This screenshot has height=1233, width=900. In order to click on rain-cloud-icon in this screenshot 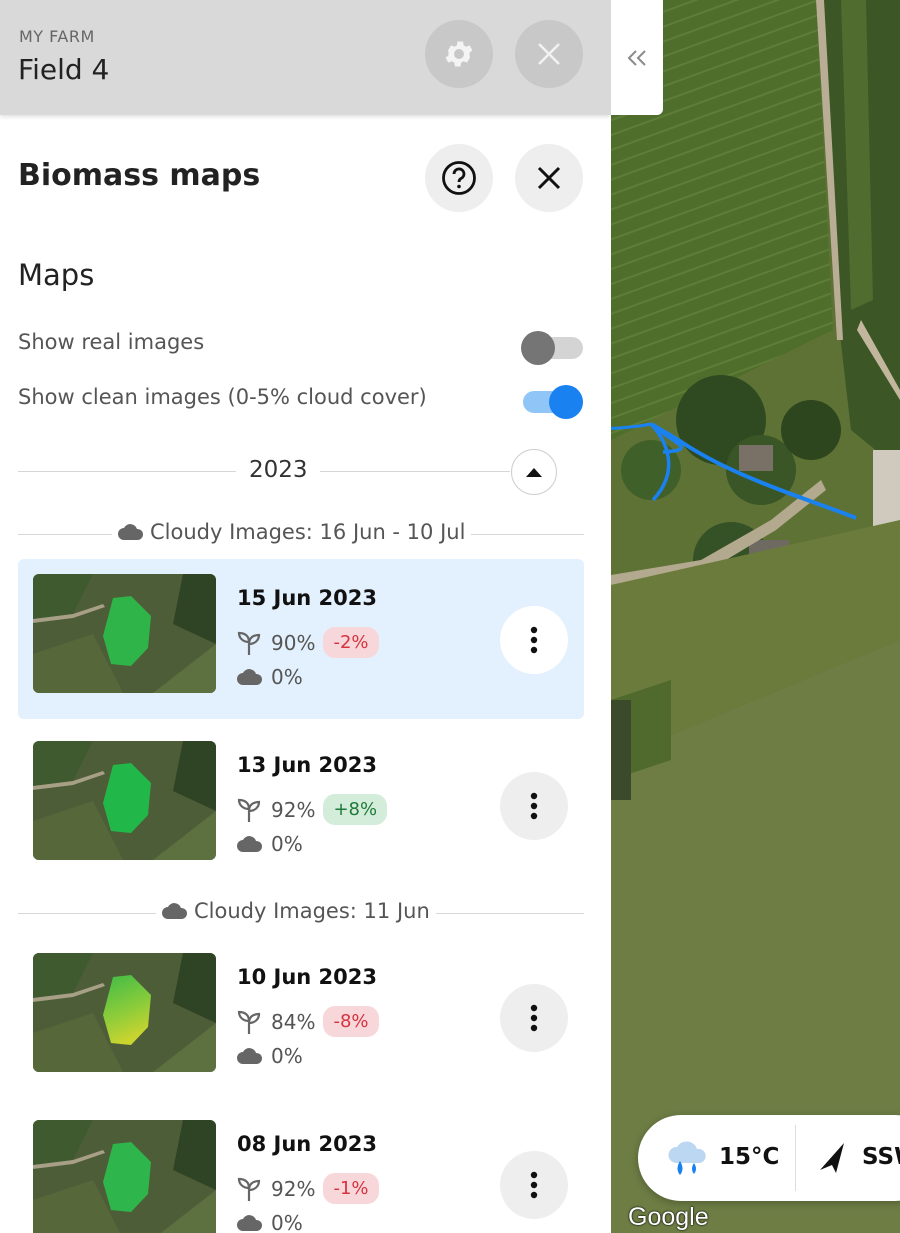, I will do `click(687, 1158)`.